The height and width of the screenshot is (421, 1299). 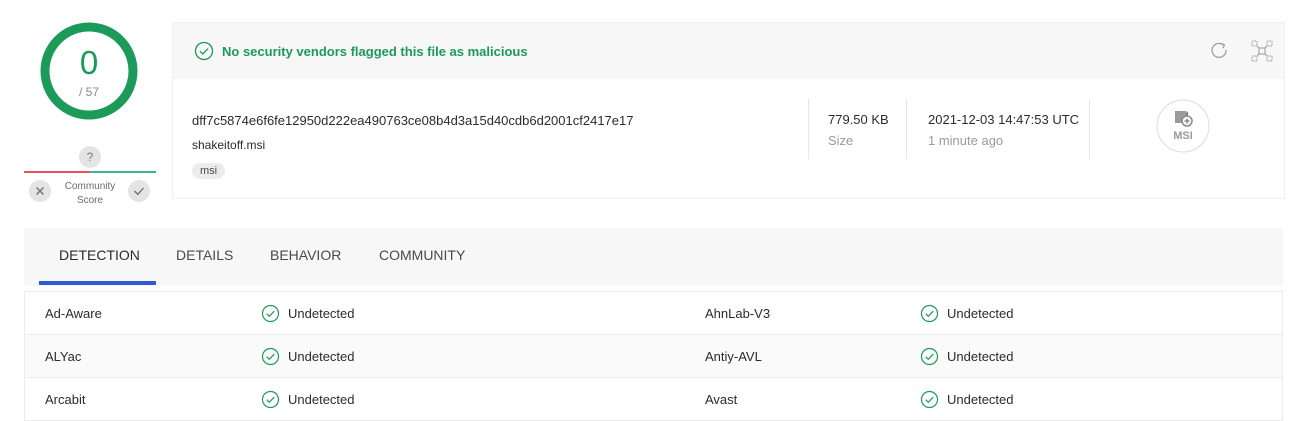 I want to click on check-icon, so click(x=139, y=191).